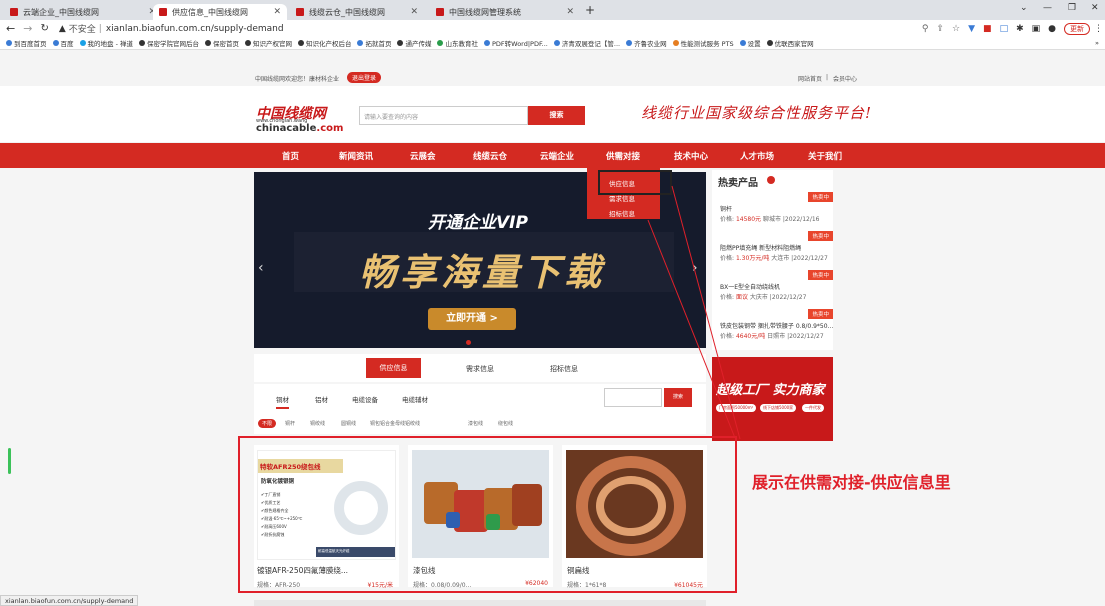 The height and width of the screenshot is (606, 1105). I want to click on side-indicator, so click(9, 461).